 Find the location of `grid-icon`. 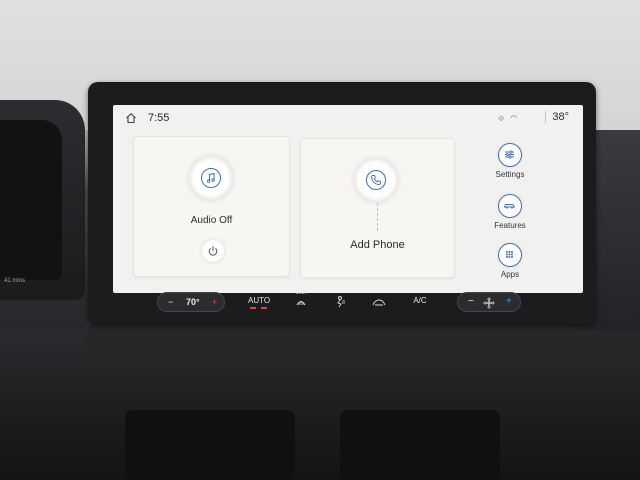

grid-icon is located at coordinates (509, 254).